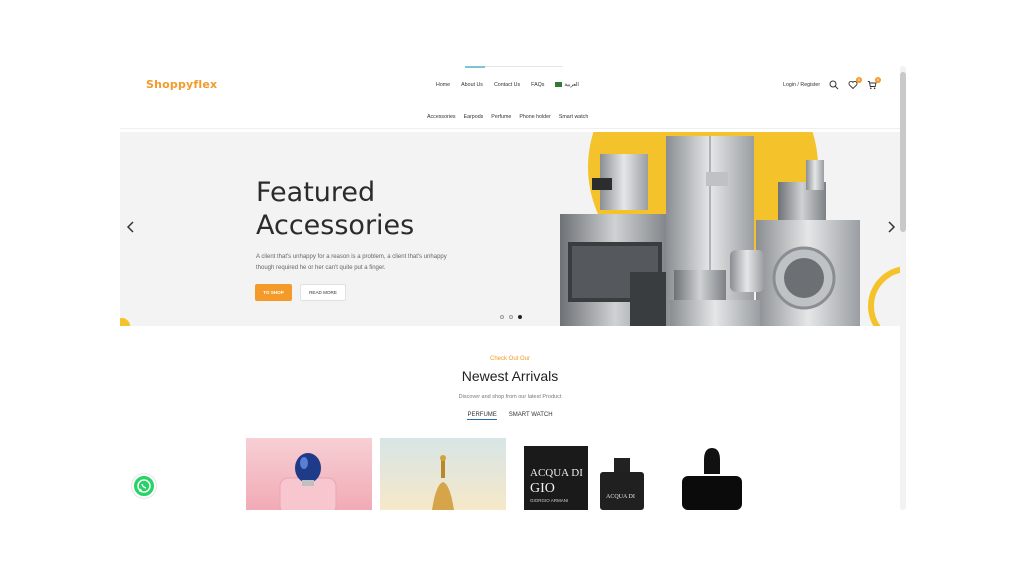 The height and width of the screenshot is (576, 1024). Describe the element at coordinates (549, 500) in the screenshot. I see `product-text-brand: GIORGIO ARMANI` at that location.